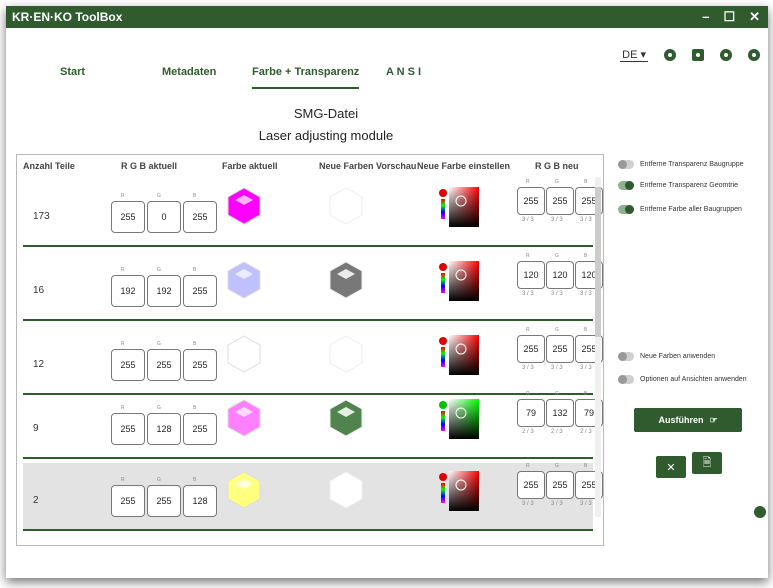  What do you see at coordinates (464, 166) in the screenshot?
I see `header-set-color: Neue Farbe einstellen` at bounding box center [464, 166].